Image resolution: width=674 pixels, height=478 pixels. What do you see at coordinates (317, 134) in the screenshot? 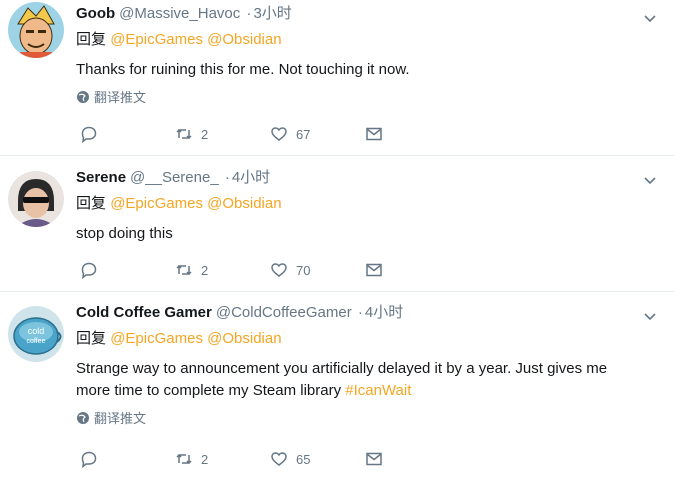
I see `like-button: 67` at bounding box center [317, 134].